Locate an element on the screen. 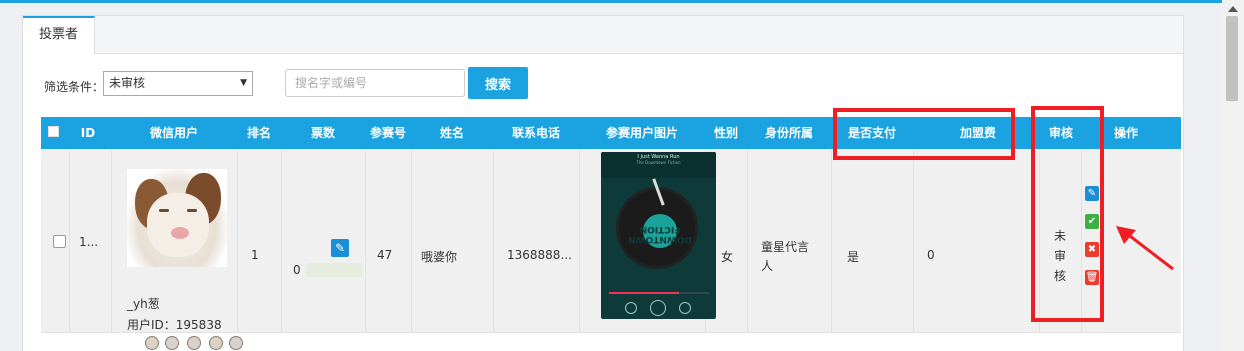 The height and width of the screenshot is (351, 1244). prev-icon is located at coordinates (631, 308).